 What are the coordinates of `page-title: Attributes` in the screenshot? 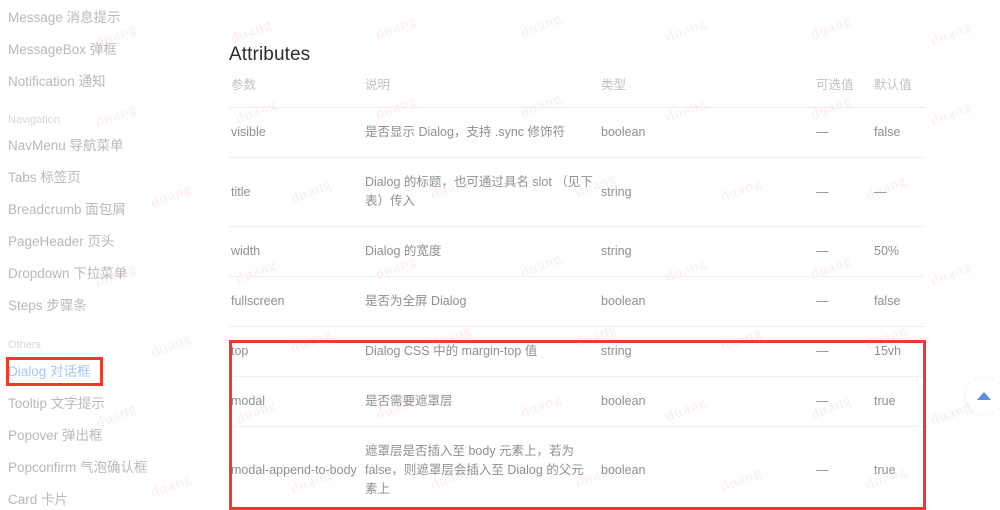 It's located at (270, 54).